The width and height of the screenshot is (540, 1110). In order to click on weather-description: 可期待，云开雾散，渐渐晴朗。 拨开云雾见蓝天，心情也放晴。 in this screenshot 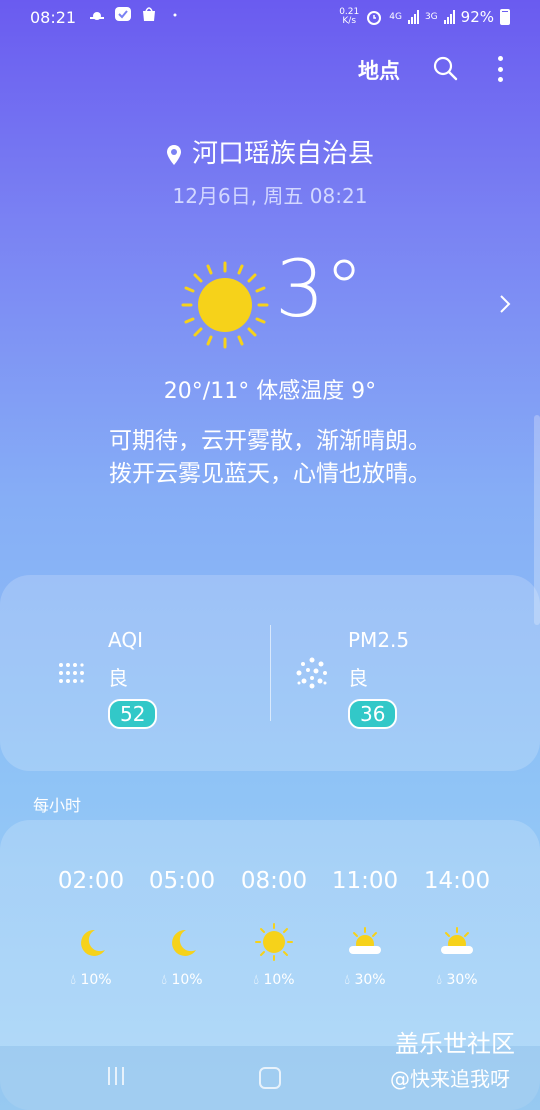, I will do `click(270, 458)`.